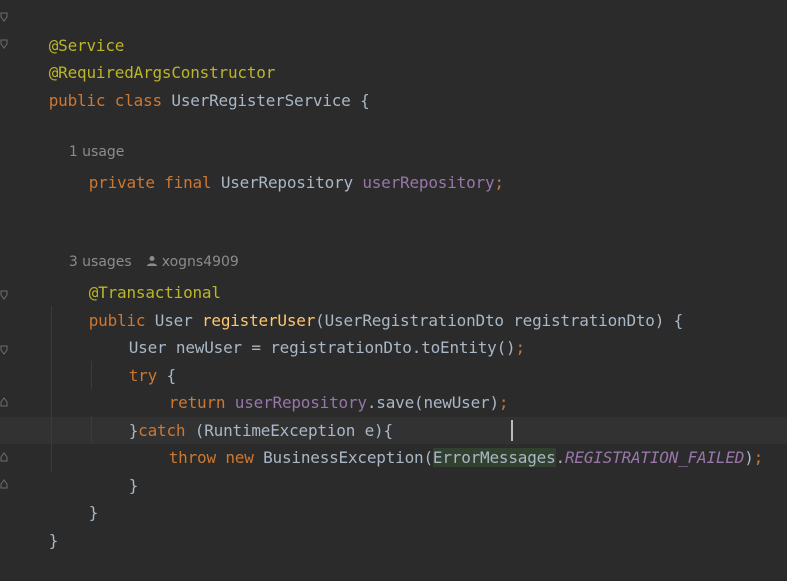 The image size is (787, 581). I want to click on keyword: throw, so click(192, 457).